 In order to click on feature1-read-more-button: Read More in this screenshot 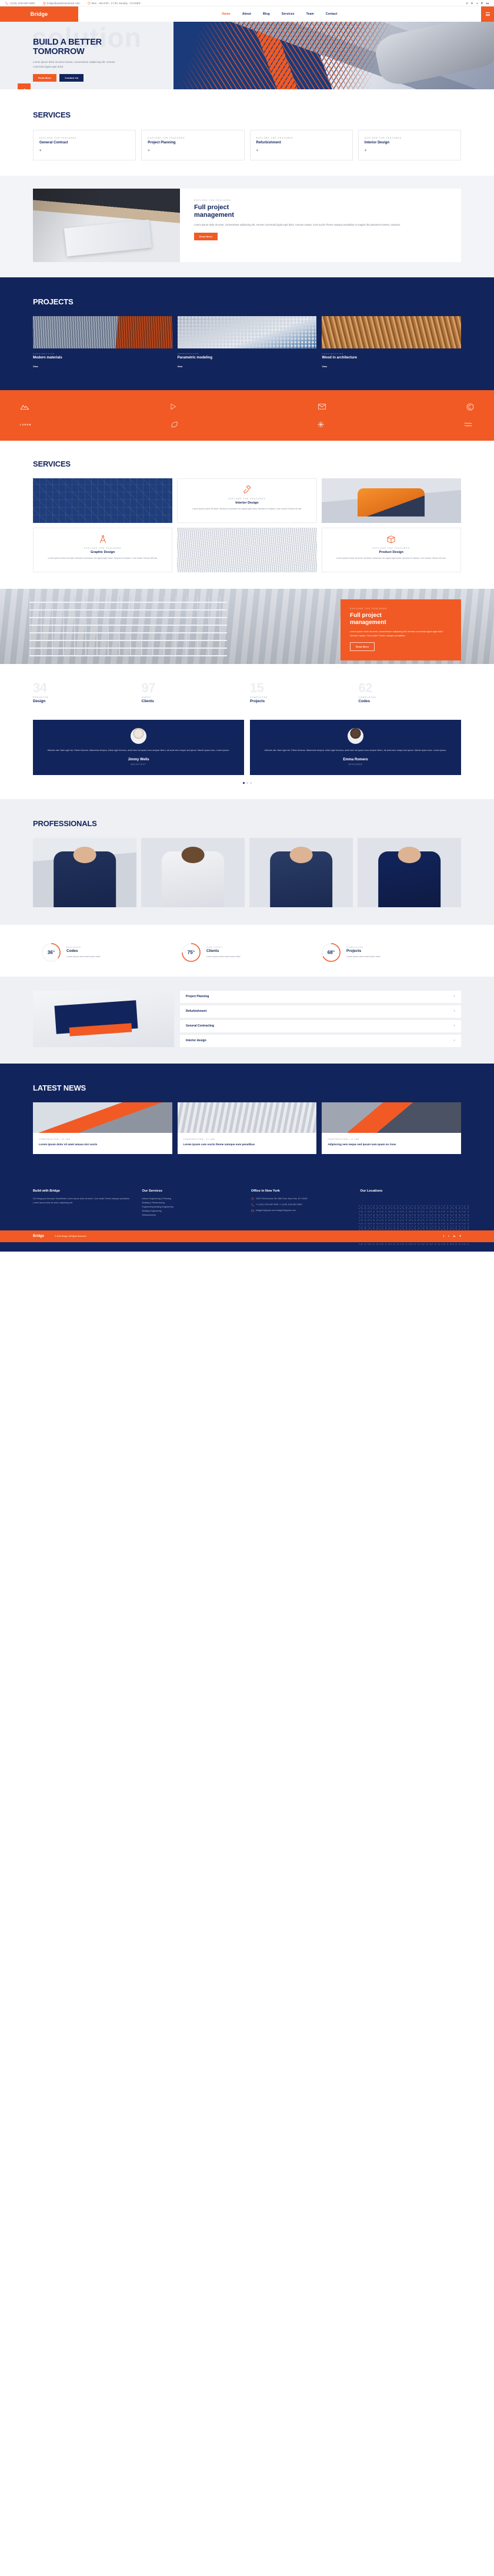, I will do `click(206, 237)`.